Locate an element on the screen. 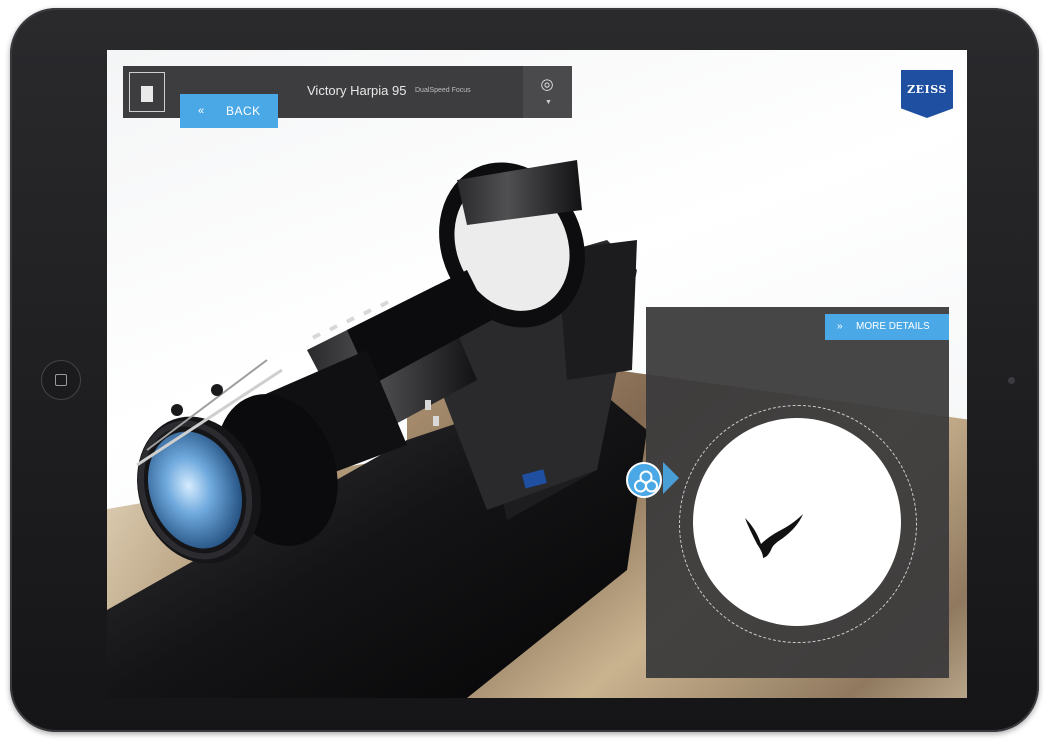 The width and height of the screenshot is (1049, 742). product-title: Victory Harpia 95 is located at coordinates (357, 90).